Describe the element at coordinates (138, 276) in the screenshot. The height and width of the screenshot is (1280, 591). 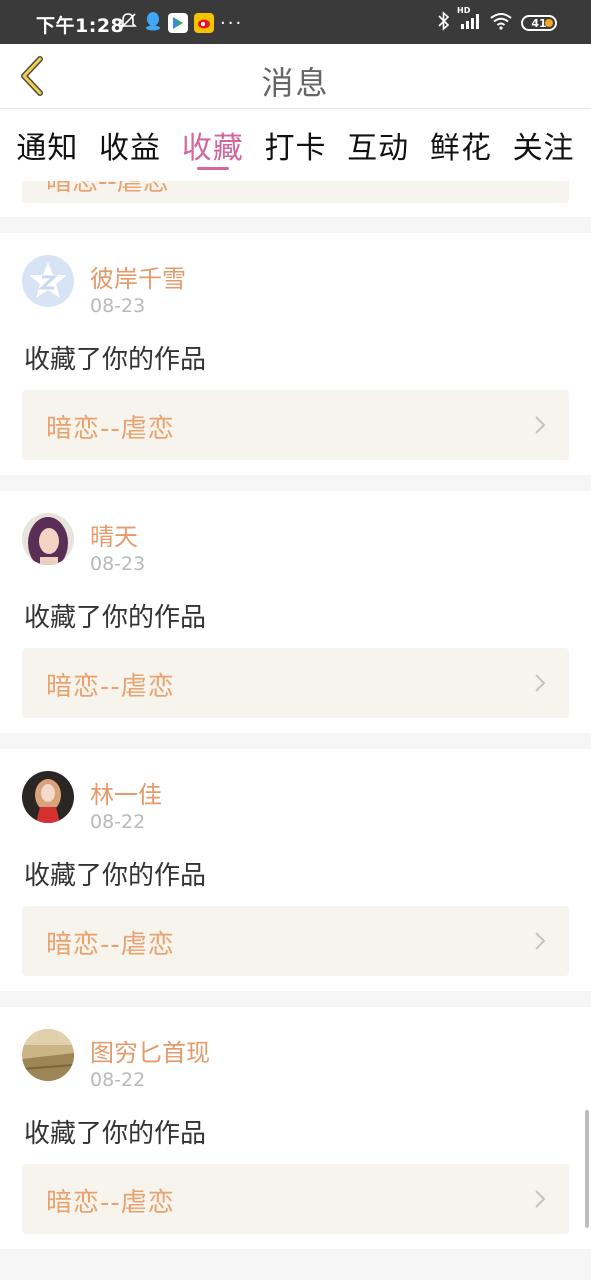
I see `user-name: 彼岸千雪` at that location.